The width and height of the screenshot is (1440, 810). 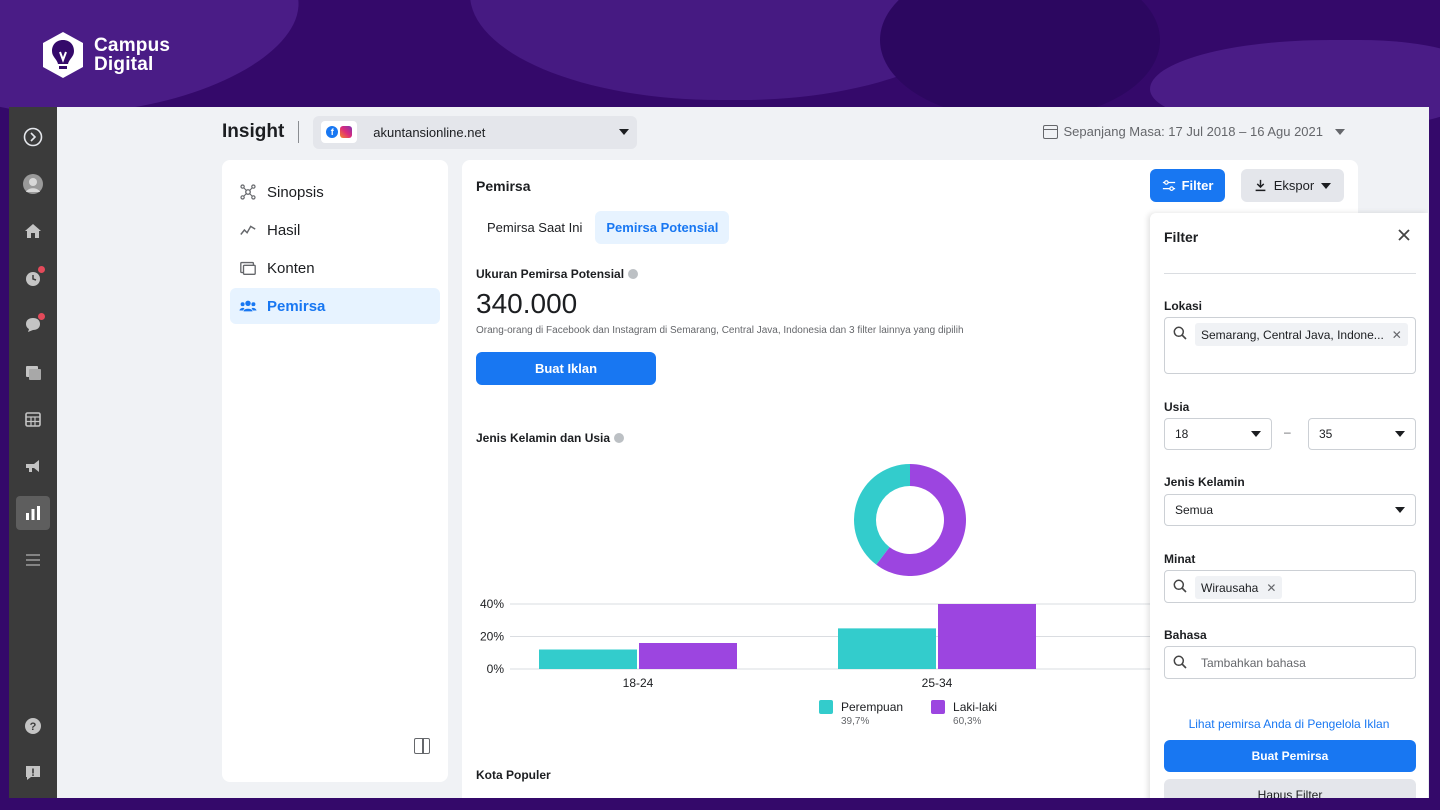 What do you see at coordinates (534, 227) in the screenshot?
I see `tab-current-audience: Pemirsa Saat Ini` at bounding box center [534, 227].